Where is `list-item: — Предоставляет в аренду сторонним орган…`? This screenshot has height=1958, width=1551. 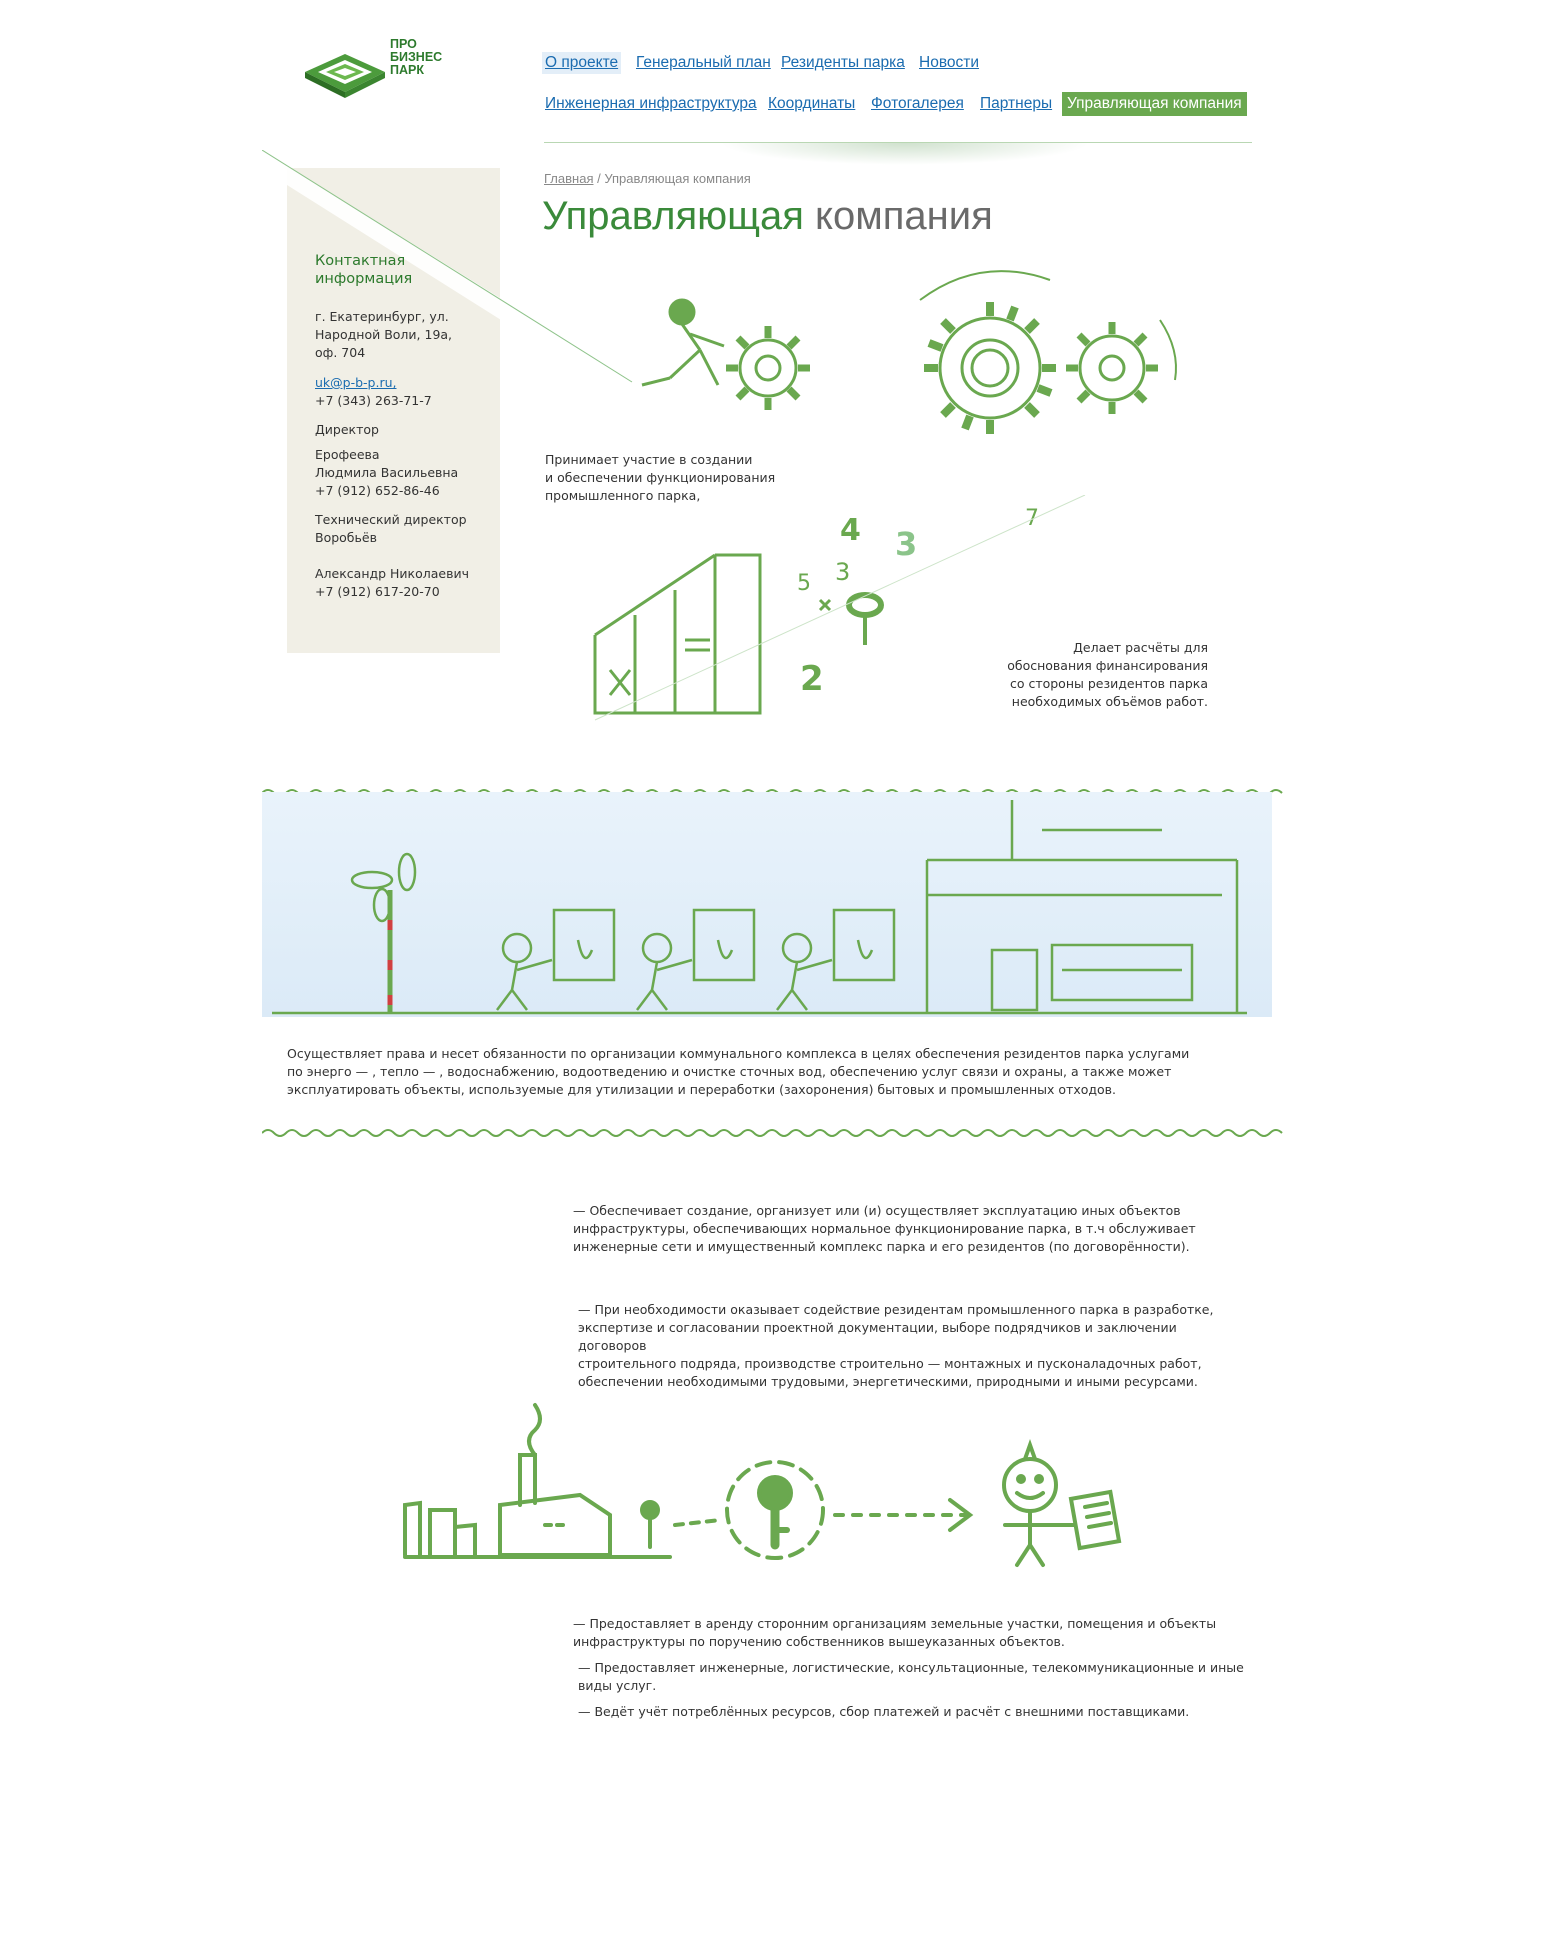 list-item: — Предоставляет в аренду сторонним орган… is located at coordinates (894, 1633).